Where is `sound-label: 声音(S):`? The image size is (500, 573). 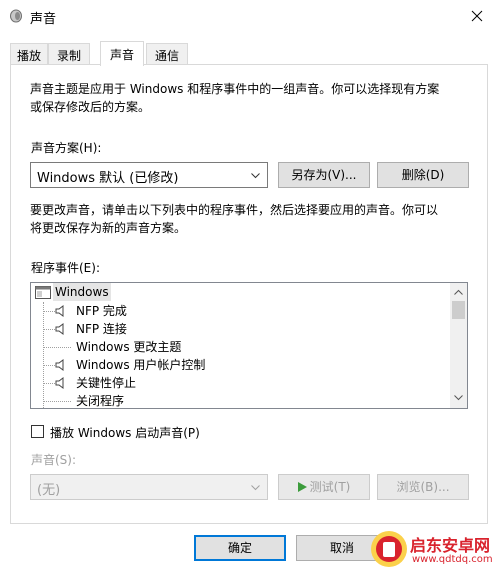
sound-label: 声音(S): is located at coordinates (54, 460).